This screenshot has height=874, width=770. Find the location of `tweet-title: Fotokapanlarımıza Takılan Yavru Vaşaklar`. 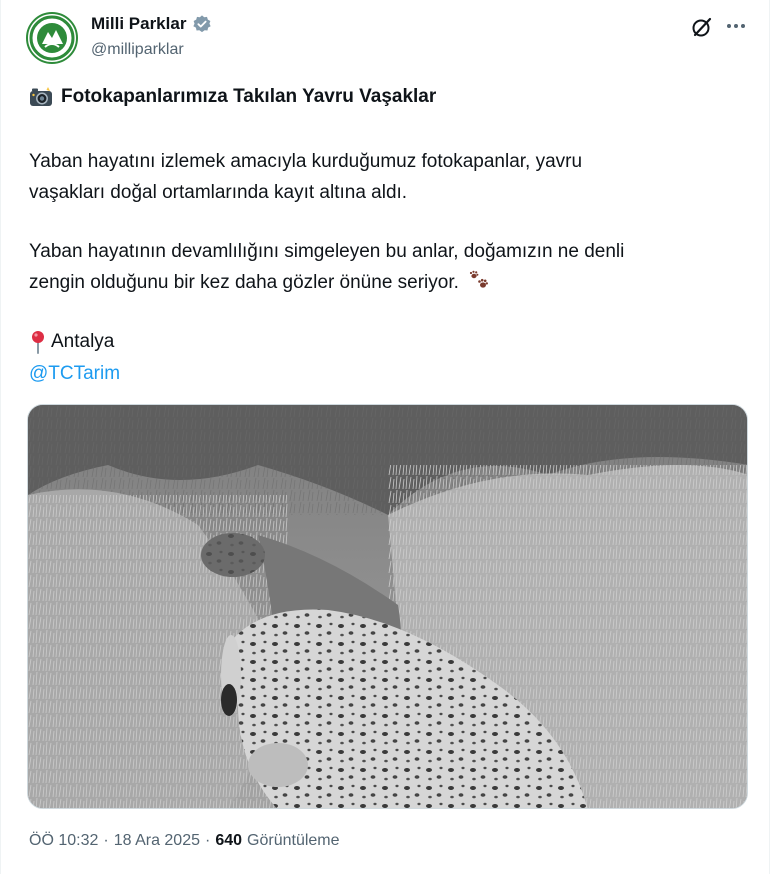

tweet-title: Fotokapanlarımıza Takılan Yavru Vaşaklar is located at coordinates (249, 96).